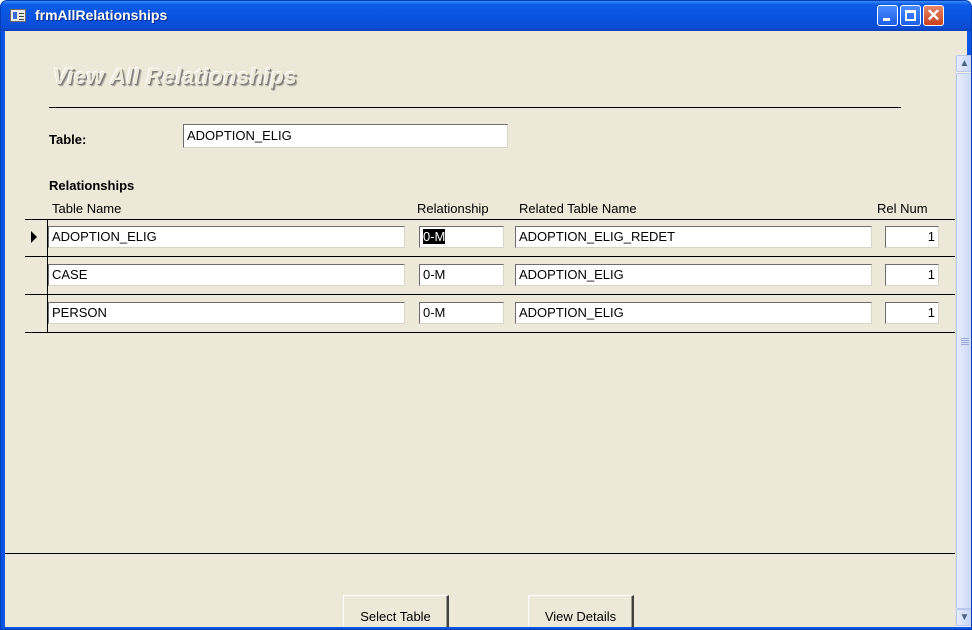 Image resolution: width=972 pixels, height=630 pixels. I want to click on table-field: ADOPTION_ELIG, so click(345, 136).